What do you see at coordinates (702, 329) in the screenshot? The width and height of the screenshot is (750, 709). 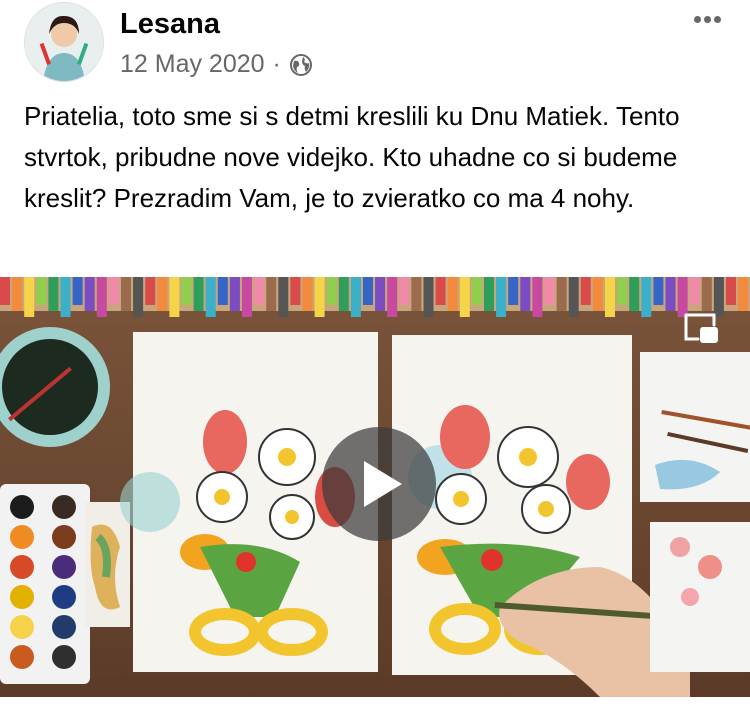 I see `picture-in-picture-icon` at bounding box center [702, 329].